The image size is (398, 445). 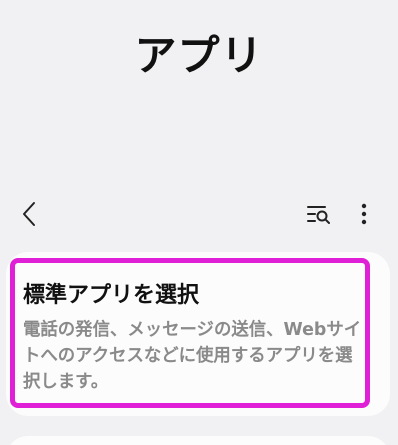 I want to click on list-search-icon, so click(x=318, y=215).